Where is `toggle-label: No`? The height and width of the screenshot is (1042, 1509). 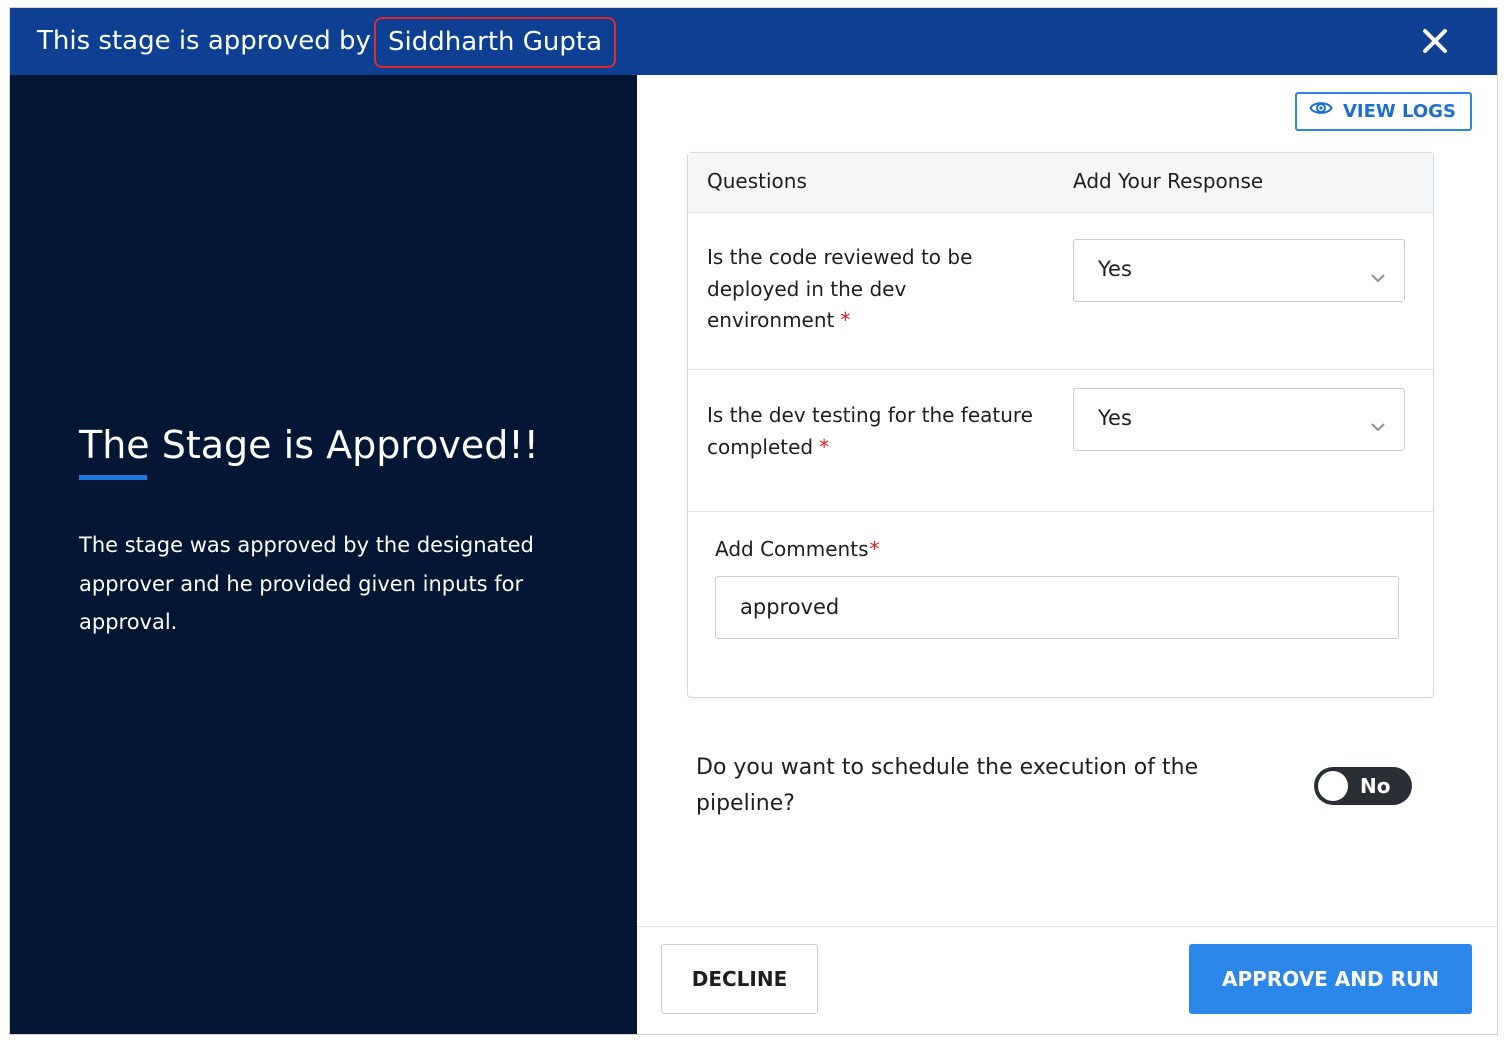
toggle-label: No is located at coordinates (1375, 786).